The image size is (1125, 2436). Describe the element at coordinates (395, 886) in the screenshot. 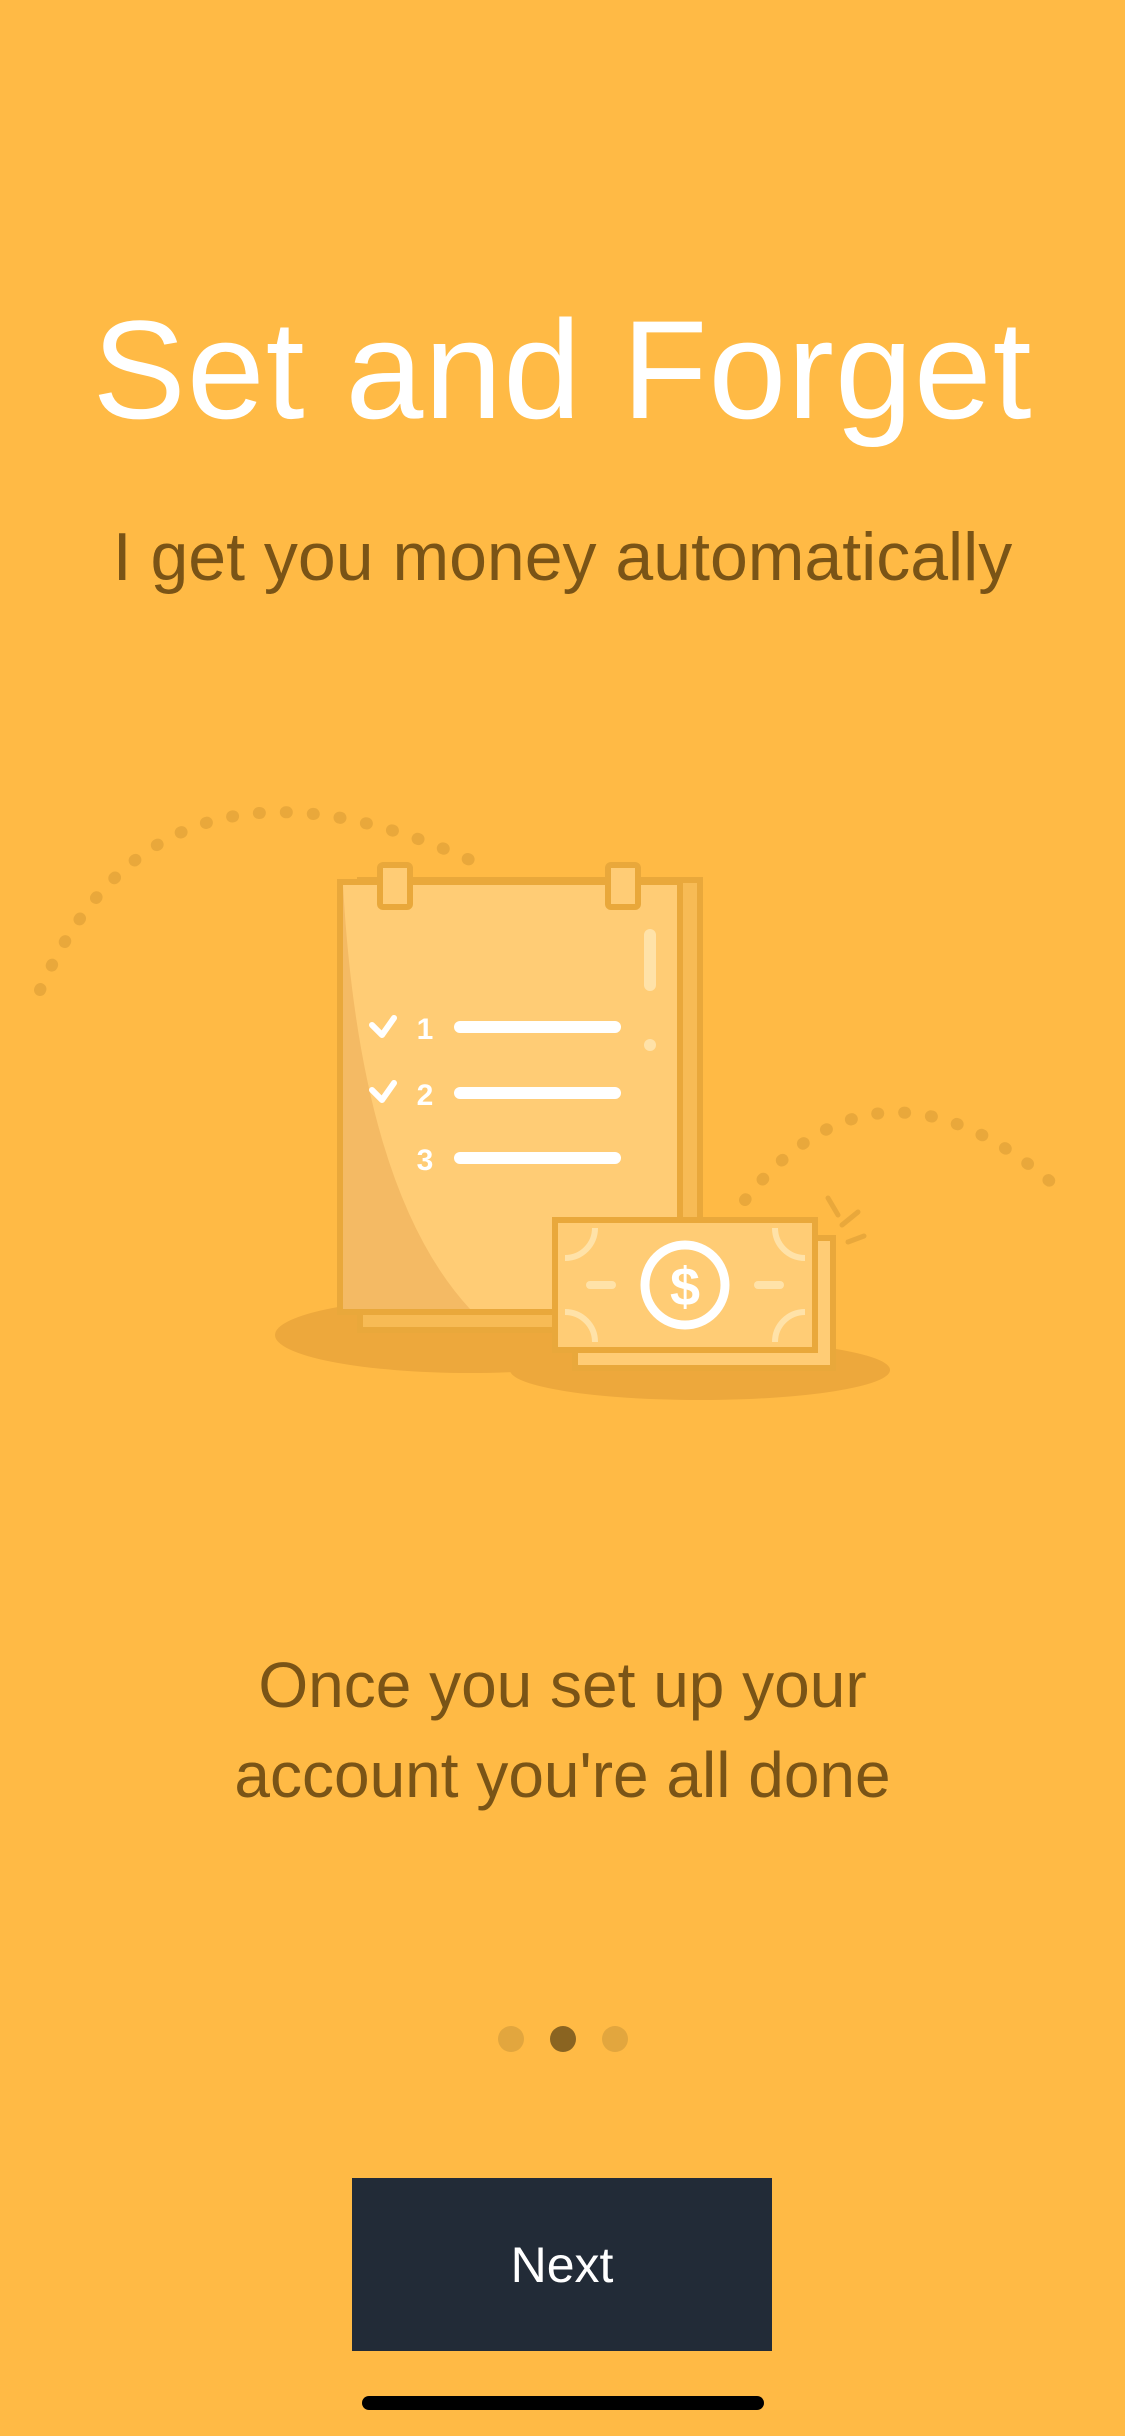

I see `clipboard-clip-left` at that location.